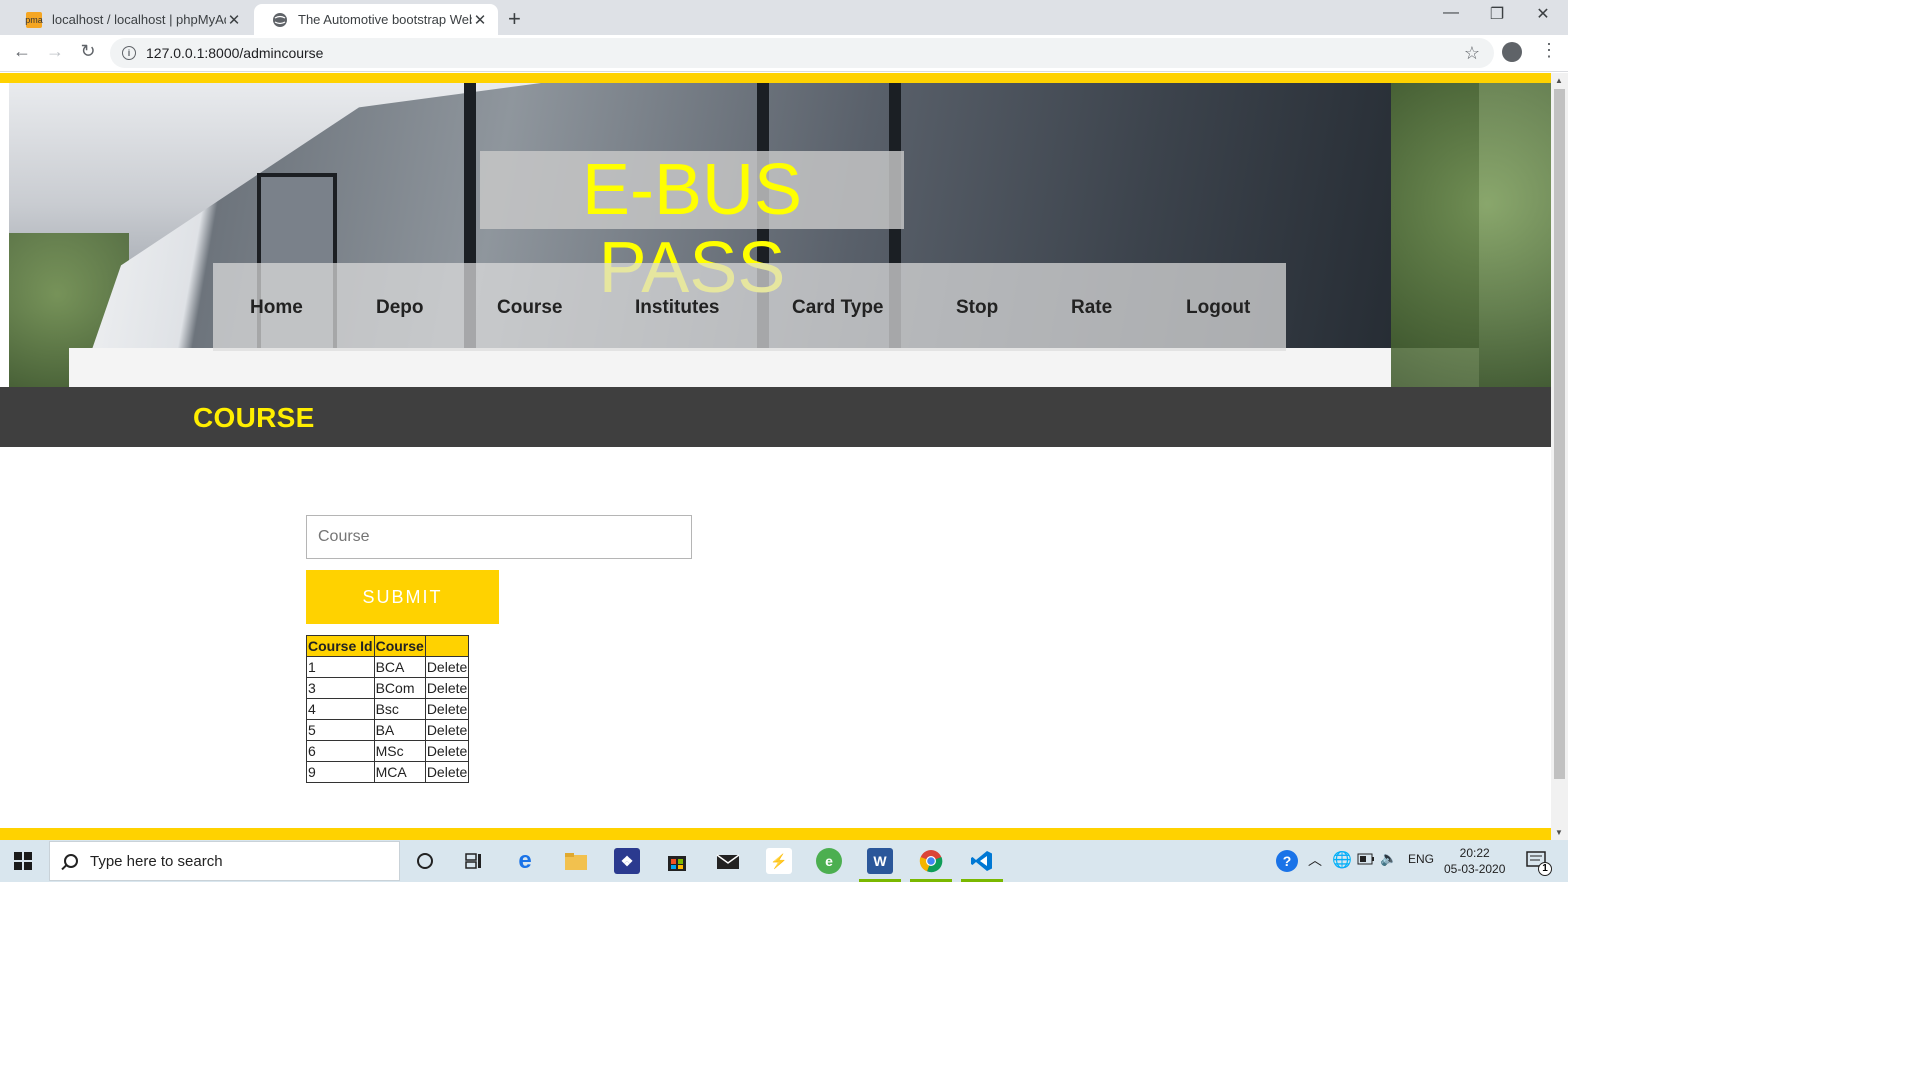 This screenshot has width=1920, height=1080. What do you see at coordinates (499, 537) in the screenshot?
I see `course-input` at bounding box center [499, 537].